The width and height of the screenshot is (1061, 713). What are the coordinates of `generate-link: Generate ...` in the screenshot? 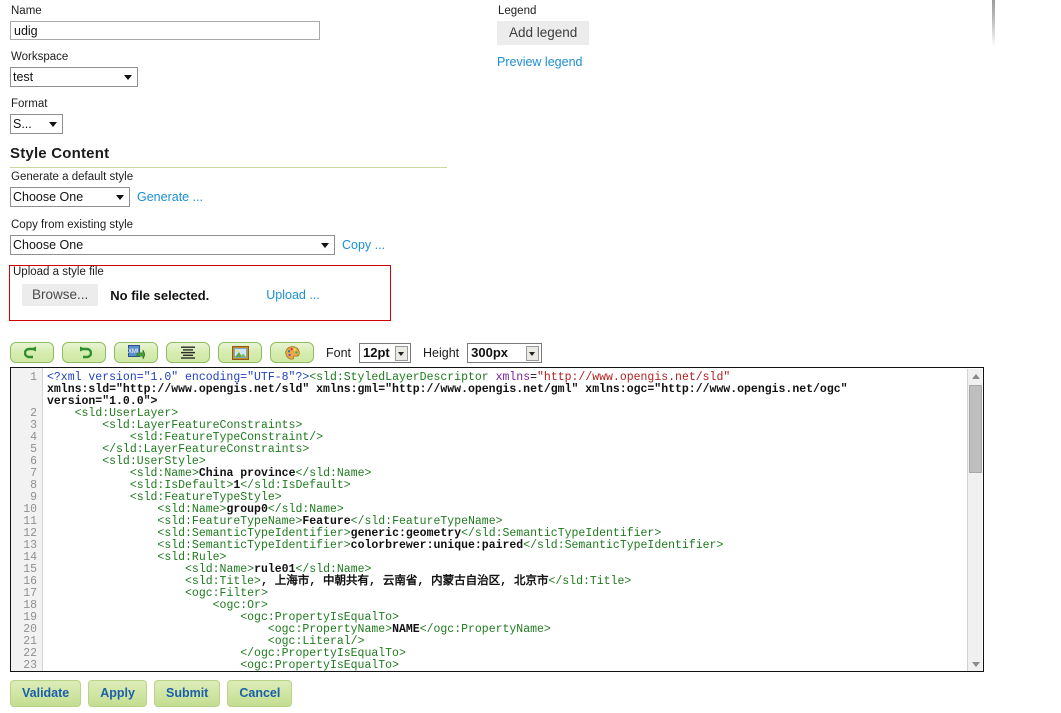 It's located at (170, 197).